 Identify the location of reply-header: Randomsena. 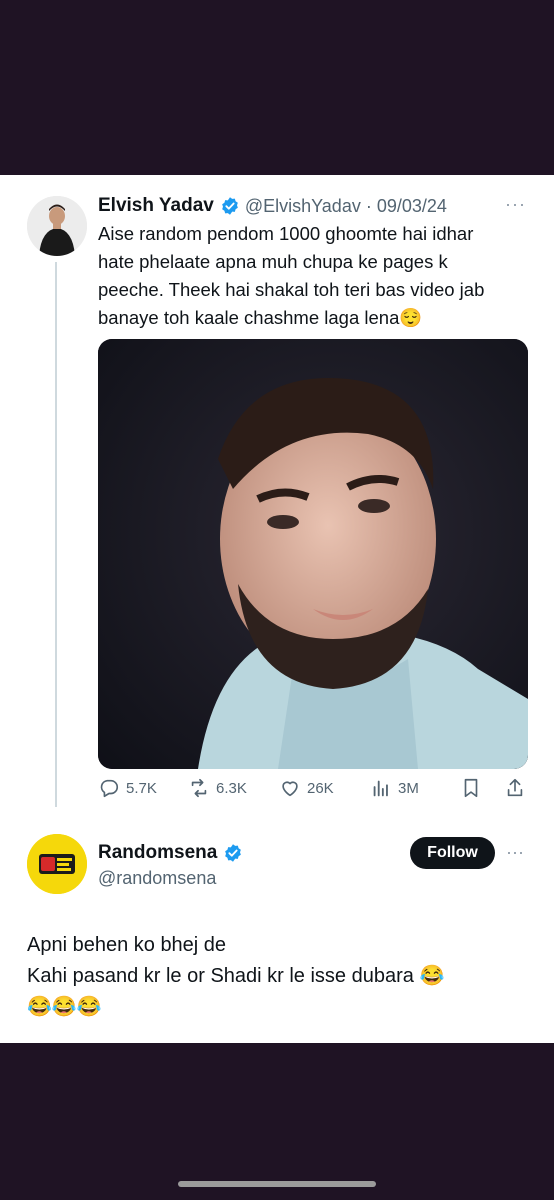
(170, 853).